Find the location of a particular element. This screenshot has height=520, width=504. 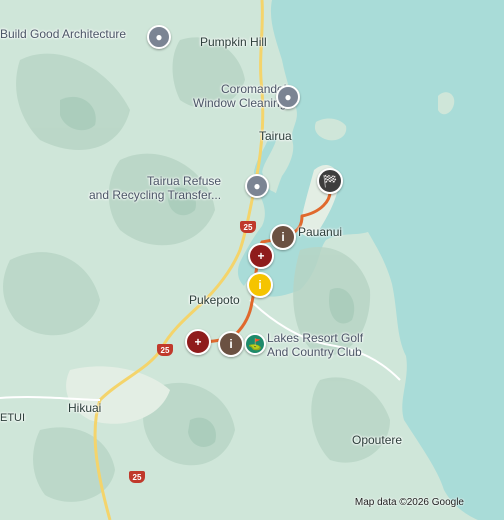

poi-label-lakes-line2: And Country Club is located at coordinates (314, 352).